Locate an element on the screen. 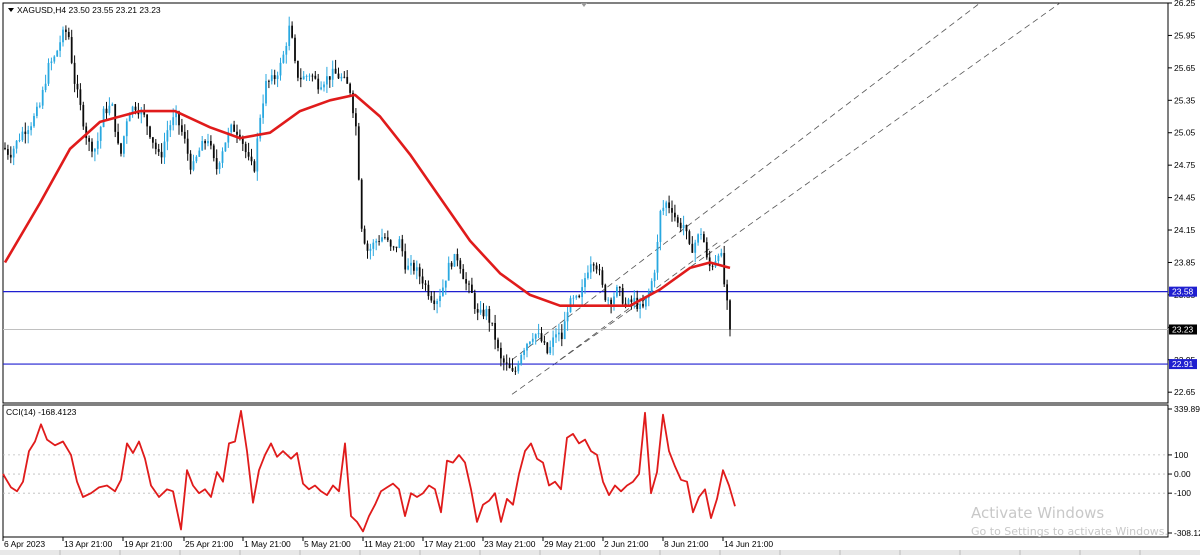 This screenshot has height=555, width=1200. time-tick-label: 19 Apr 21:00 is located at coordinates (148, 544).